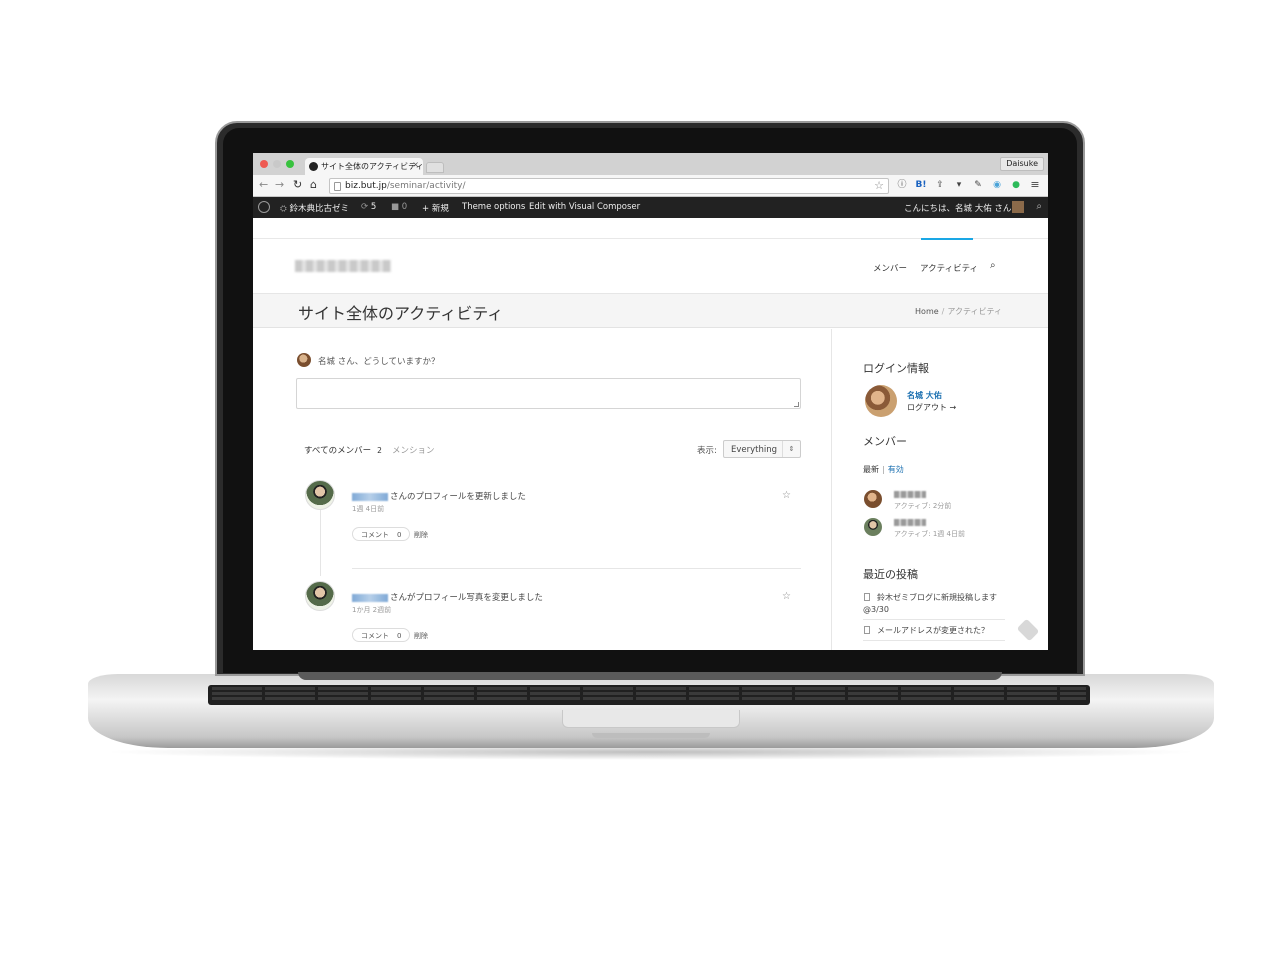 The image size is (1280, 959). I want to click on wp-site-menu: ⛭ 鈴木典比古ゼミ, so click(314, 208).